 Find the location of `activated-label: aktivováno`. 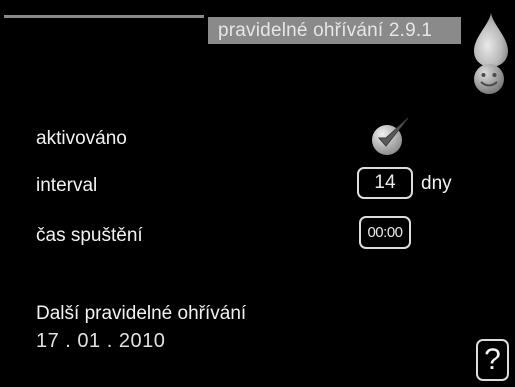

activated-label: aktivováno is located at coordinates (81, 138).